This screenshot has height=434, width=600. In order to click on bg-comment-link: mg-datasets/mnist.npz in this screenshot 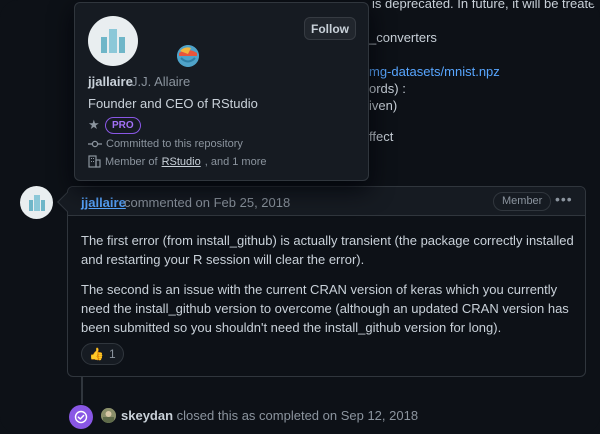, I will do `click(434, 71)`.